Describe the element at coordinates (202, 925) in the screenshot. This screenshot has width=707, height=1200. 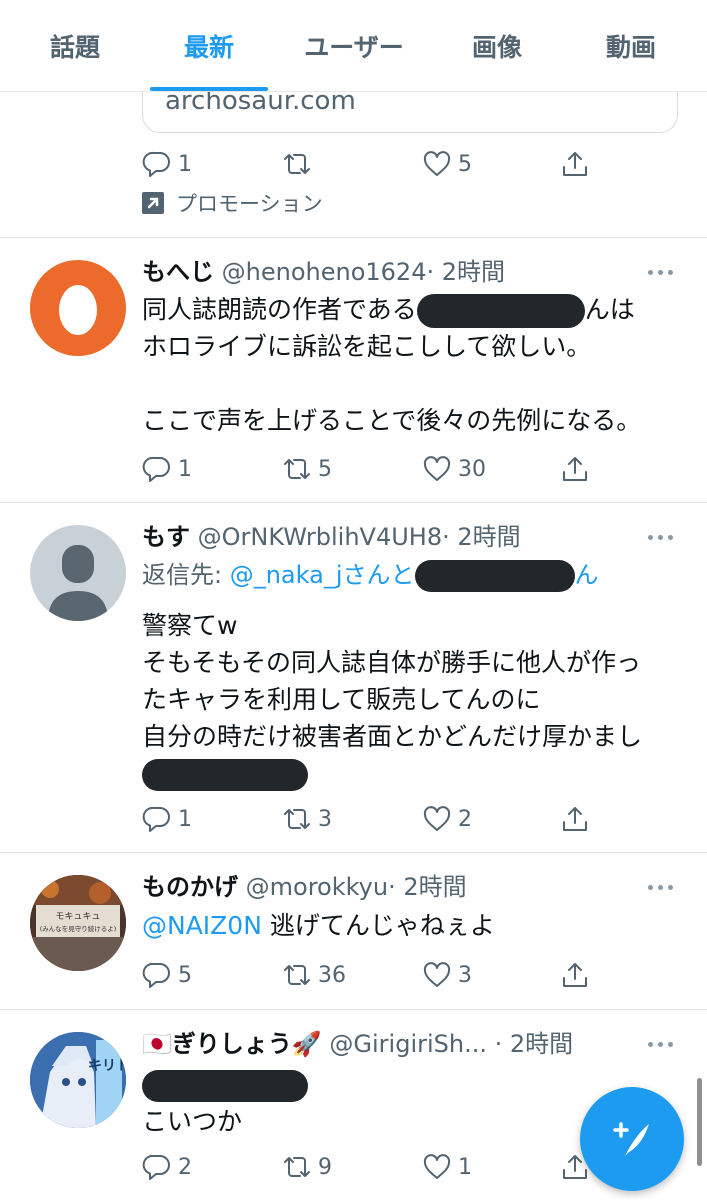
I see `mention-link: @NAIZ0N` at that location.